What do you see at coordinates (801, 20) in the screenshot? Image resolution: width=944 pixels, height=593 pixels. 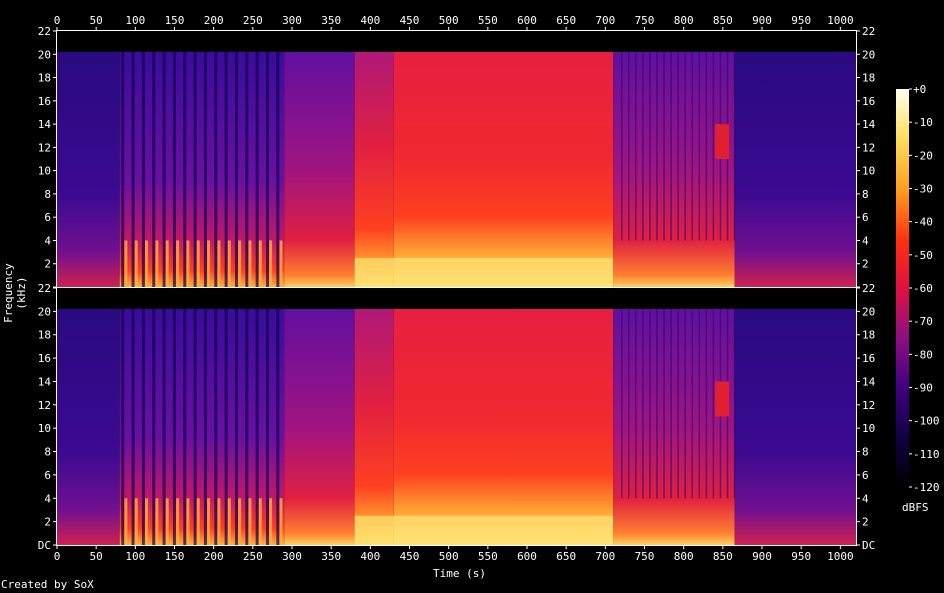 I see `x-tick-label-top: 950` at bounding box center [801, 20].